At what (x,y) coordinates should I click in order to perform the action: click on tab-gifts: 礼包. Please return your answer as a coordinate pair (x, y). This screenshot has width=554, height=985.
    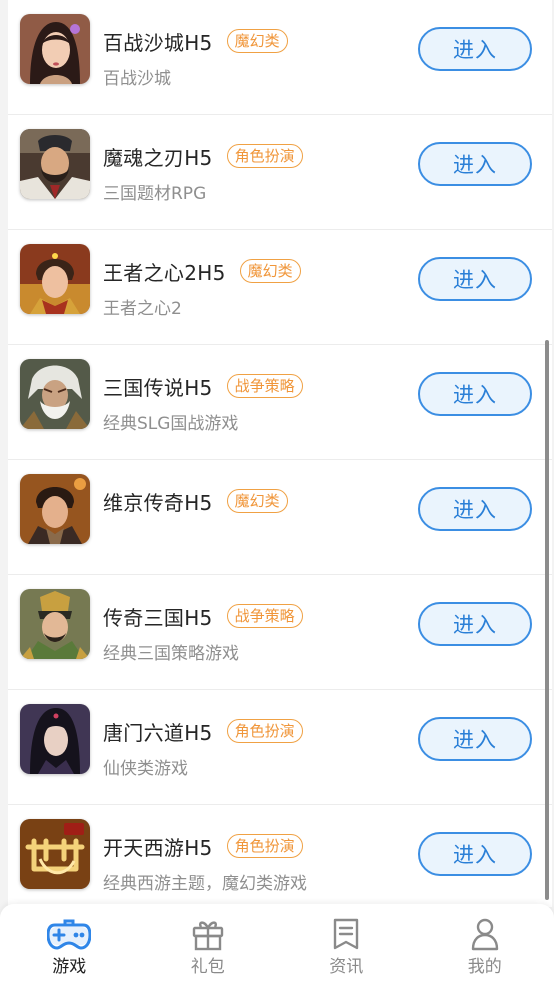
    Looking at the image, I should click on (208, 944).